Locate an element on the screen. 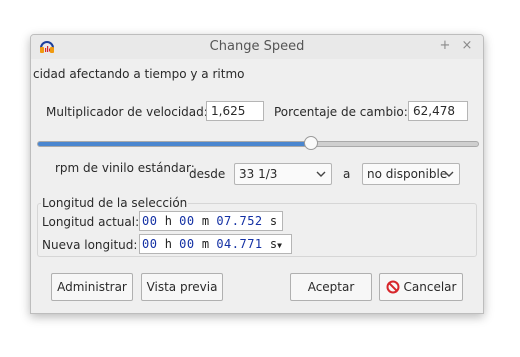 The image size is (520, 357). multiplier-input: 1,625 is located at coordinates (235, 111).